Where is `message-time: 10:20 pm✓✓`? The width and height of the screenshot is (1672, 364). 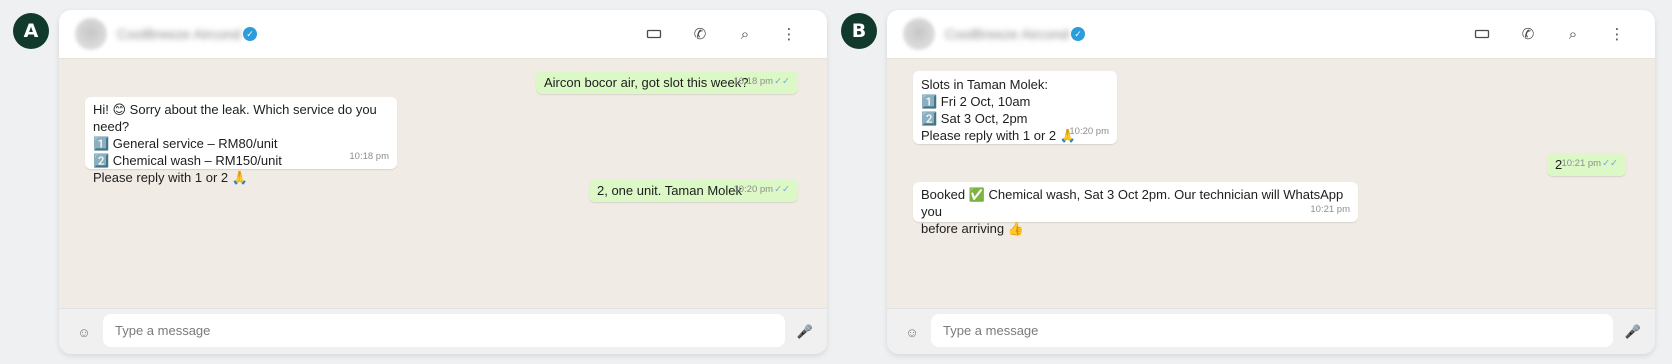
message-time: 10:20 pm✓✓ is located at coordinates (761, 189).